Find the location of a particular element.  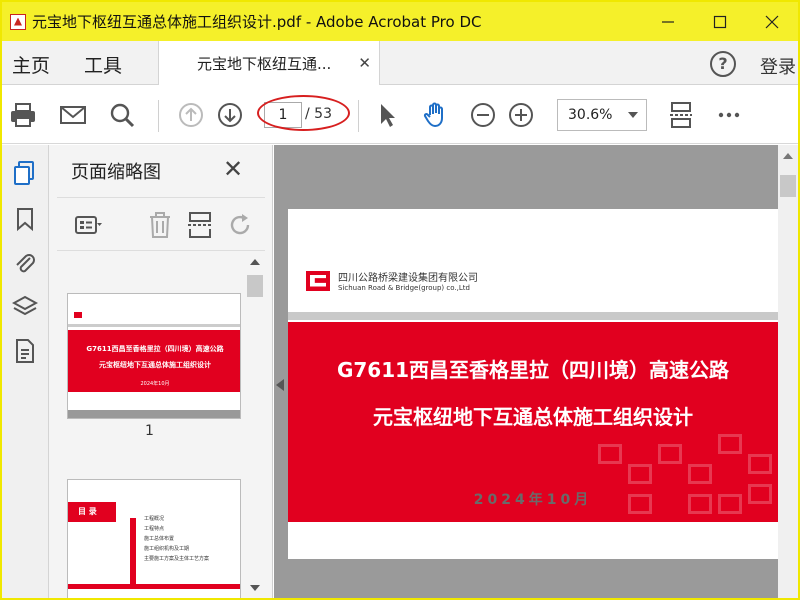

thumb-strip is located at coordinates (154, 325).